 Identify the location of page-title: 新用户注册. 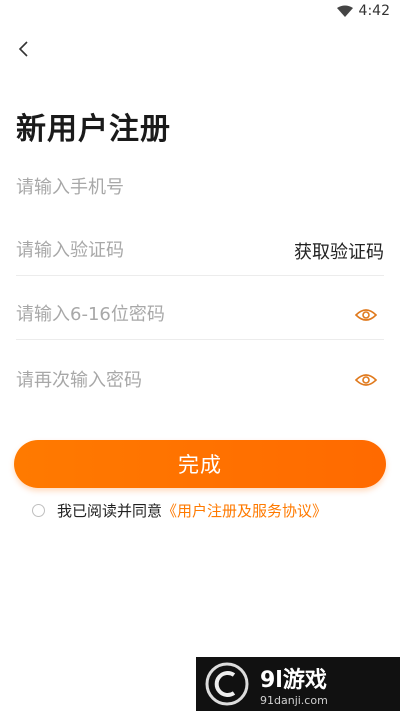
(93, 129).